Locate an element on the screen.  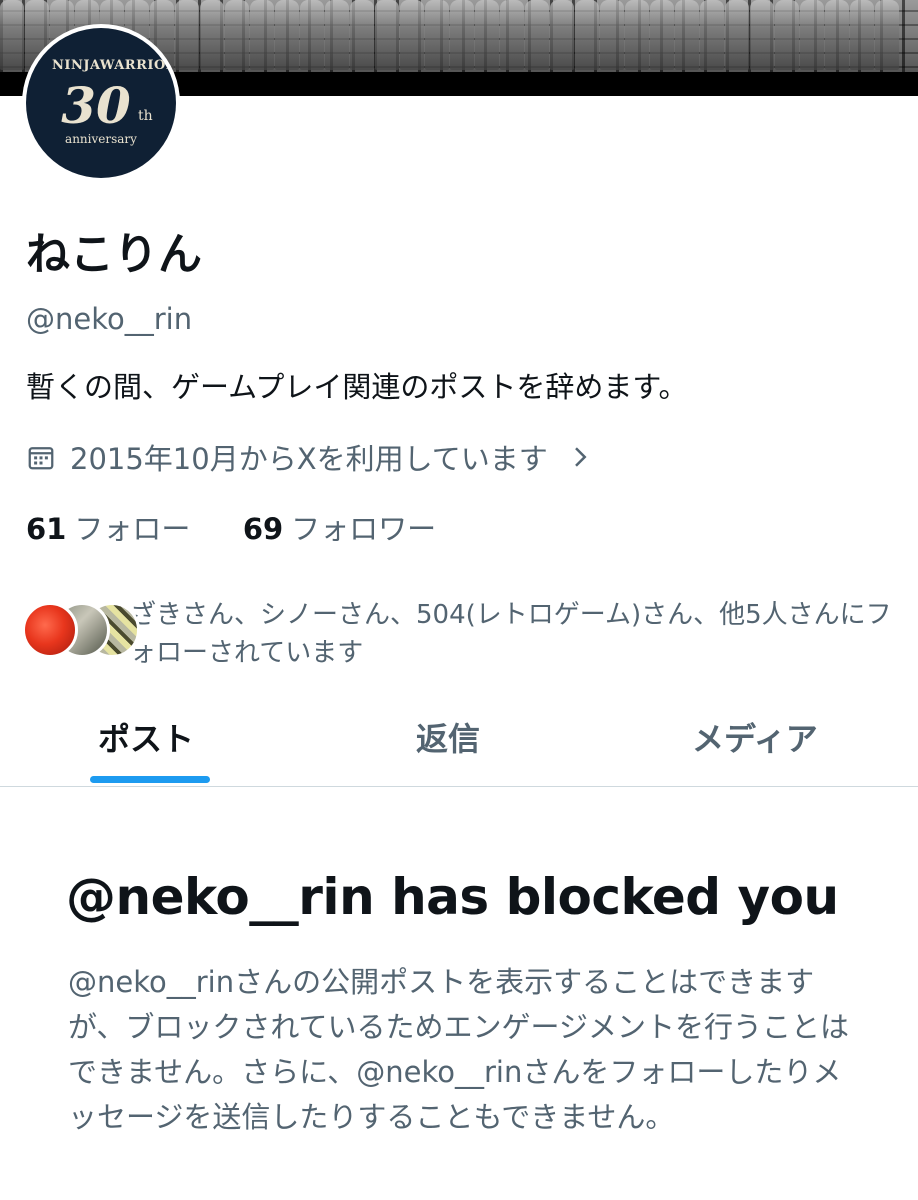
tab-replies: 返信 is located at coordinates (448, 737).